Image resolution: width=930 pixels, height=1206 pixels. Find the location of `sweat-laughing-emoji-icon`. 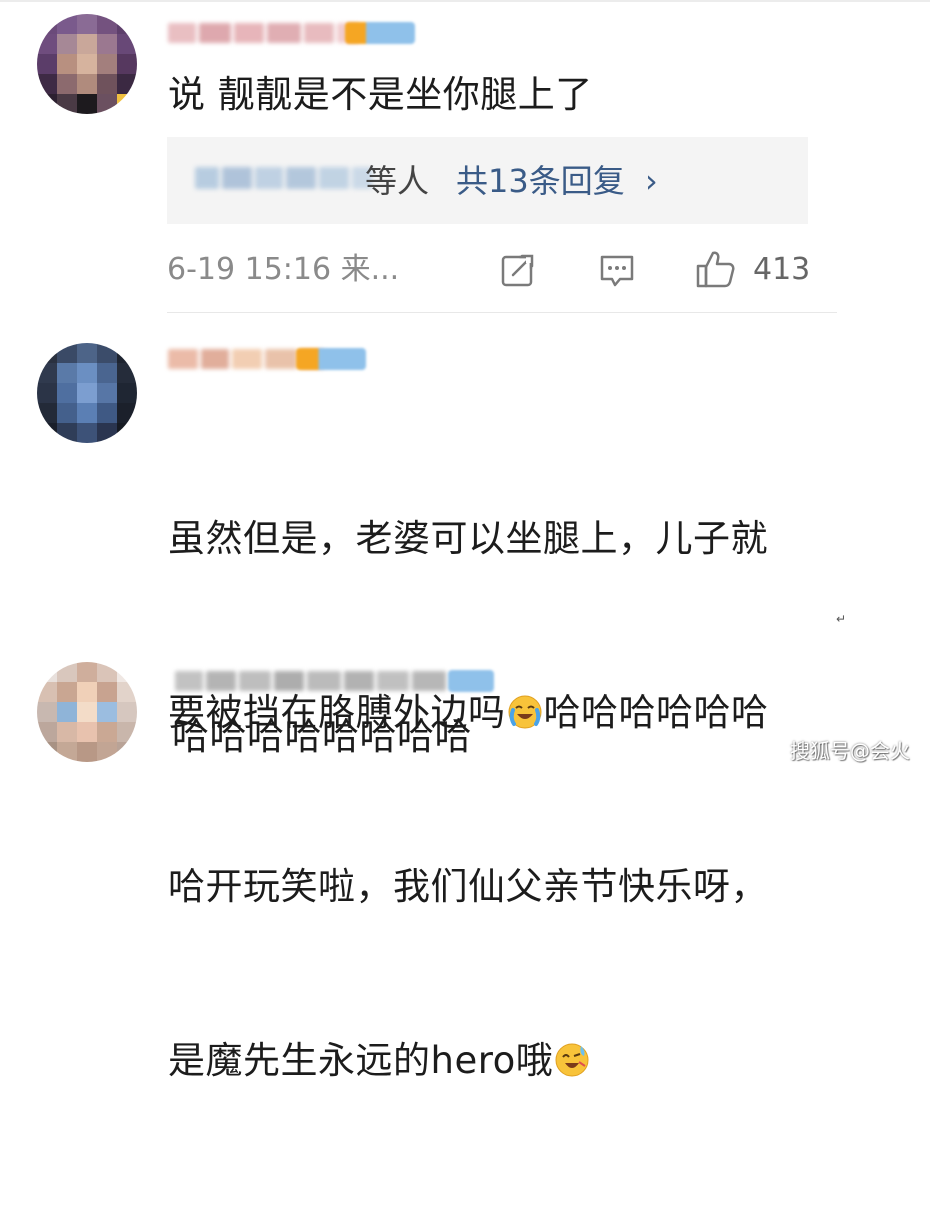

sweat-laughing-emoji-icon is located at coordinates (572, 1060).